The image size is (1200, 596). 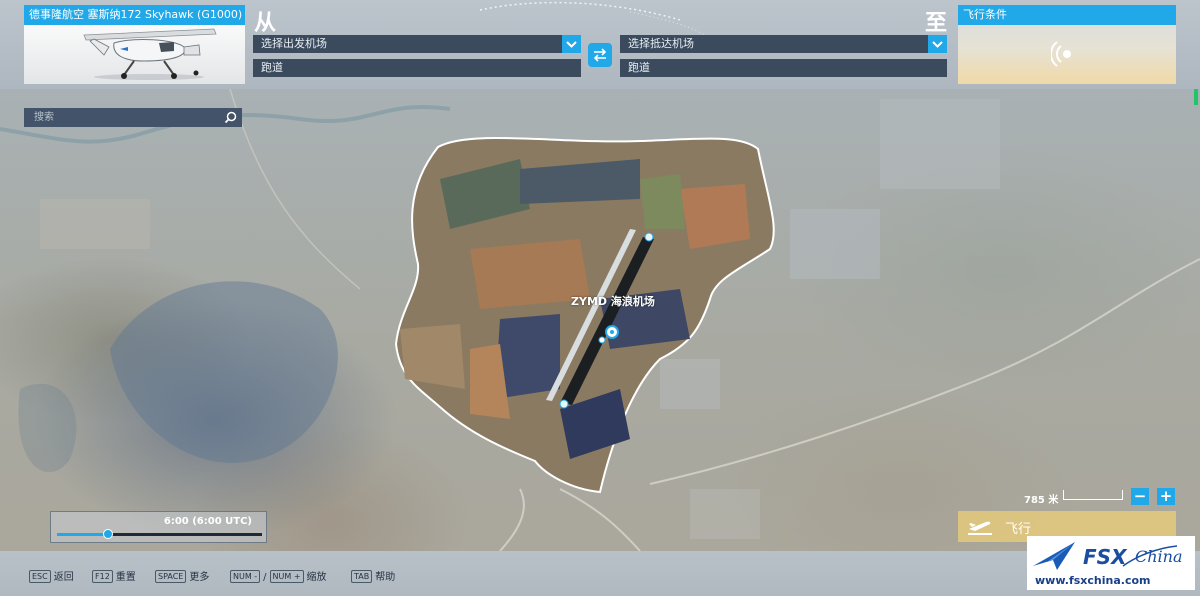 What do you see at coordinates (661, 43) in the screenshot?
I see `arrival-airport-label: 选择抵达机场` at bounding box center [661, 43].